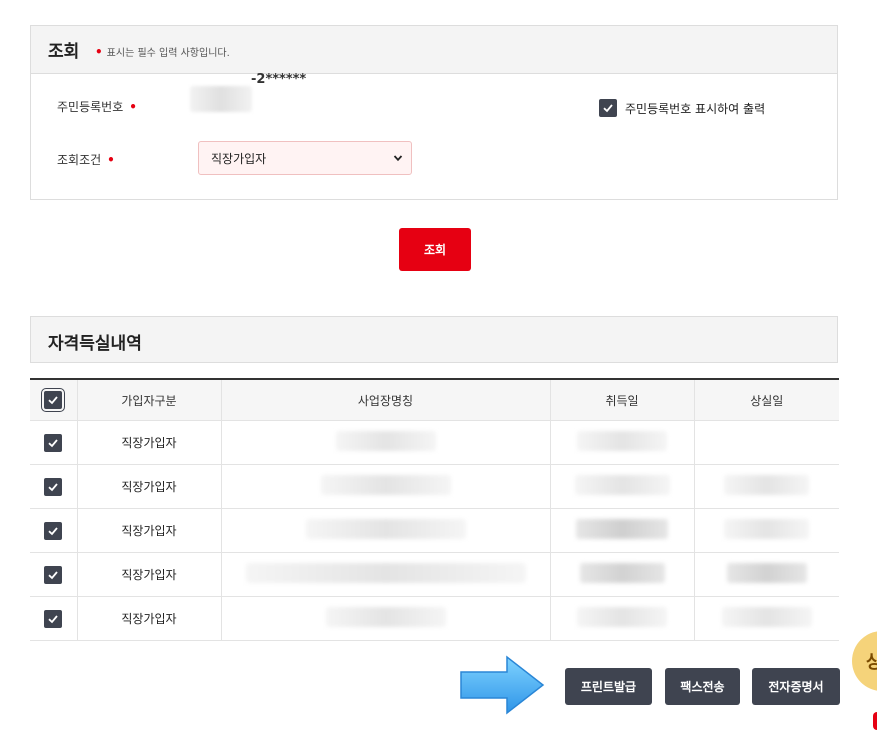  What do you see at coordinates (796, 686) in the screenshot?
I see `e-certificate-button: 전자증명서` at bounding box center [796, 686].